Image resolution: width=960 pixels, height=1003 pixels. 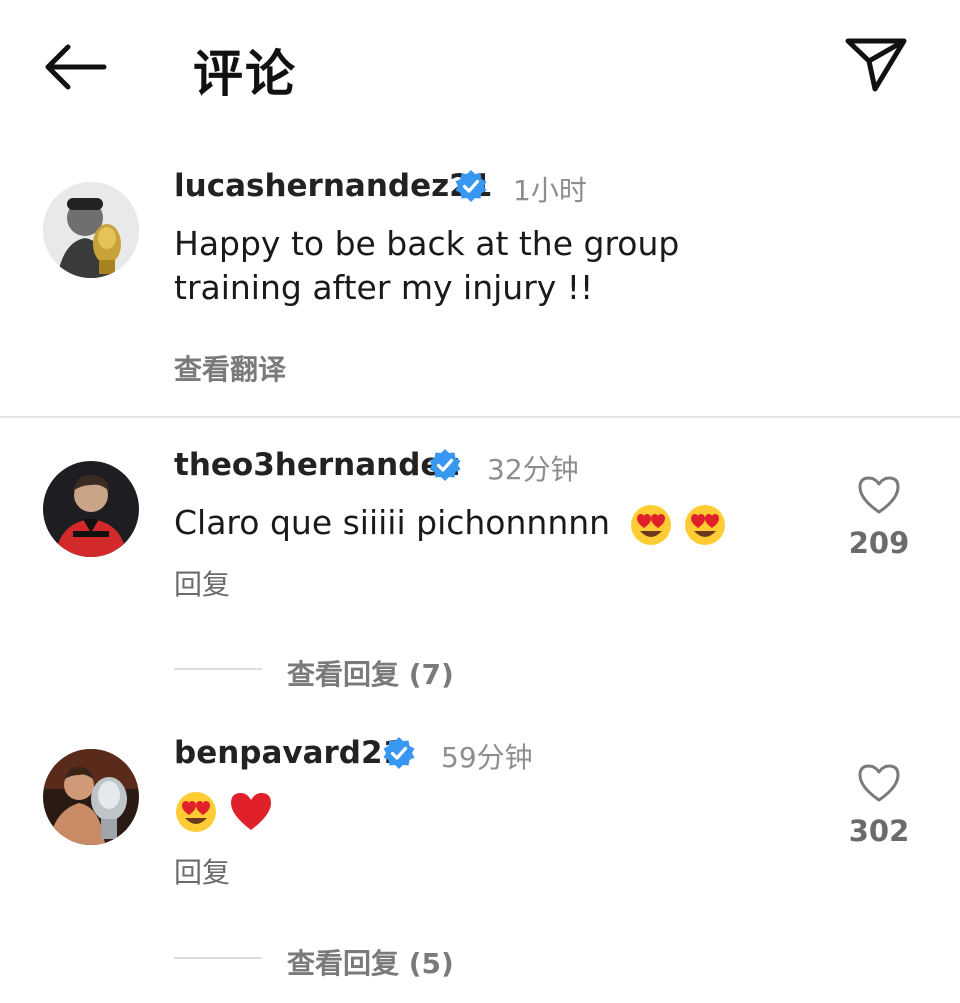 I want to click on like-count: 302, so click(x=879, y=831).